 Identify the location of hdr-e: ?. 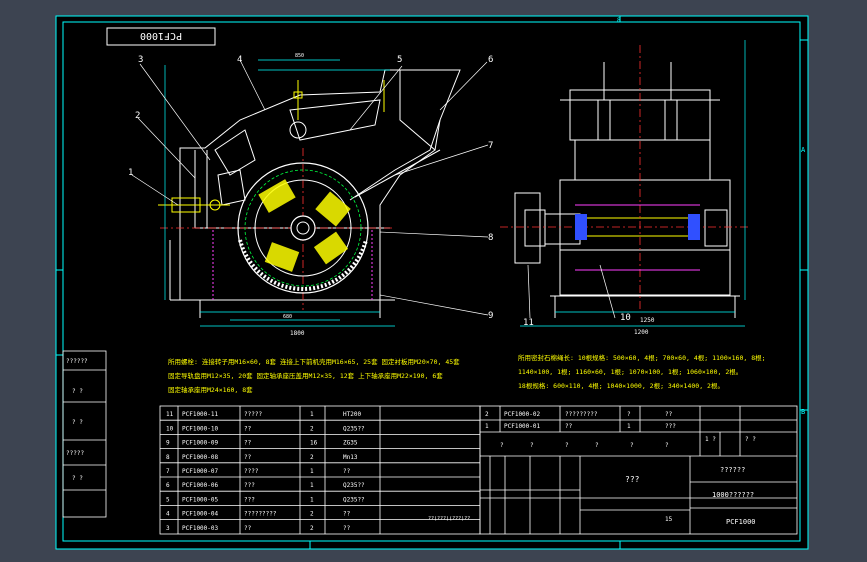
(632, 445).